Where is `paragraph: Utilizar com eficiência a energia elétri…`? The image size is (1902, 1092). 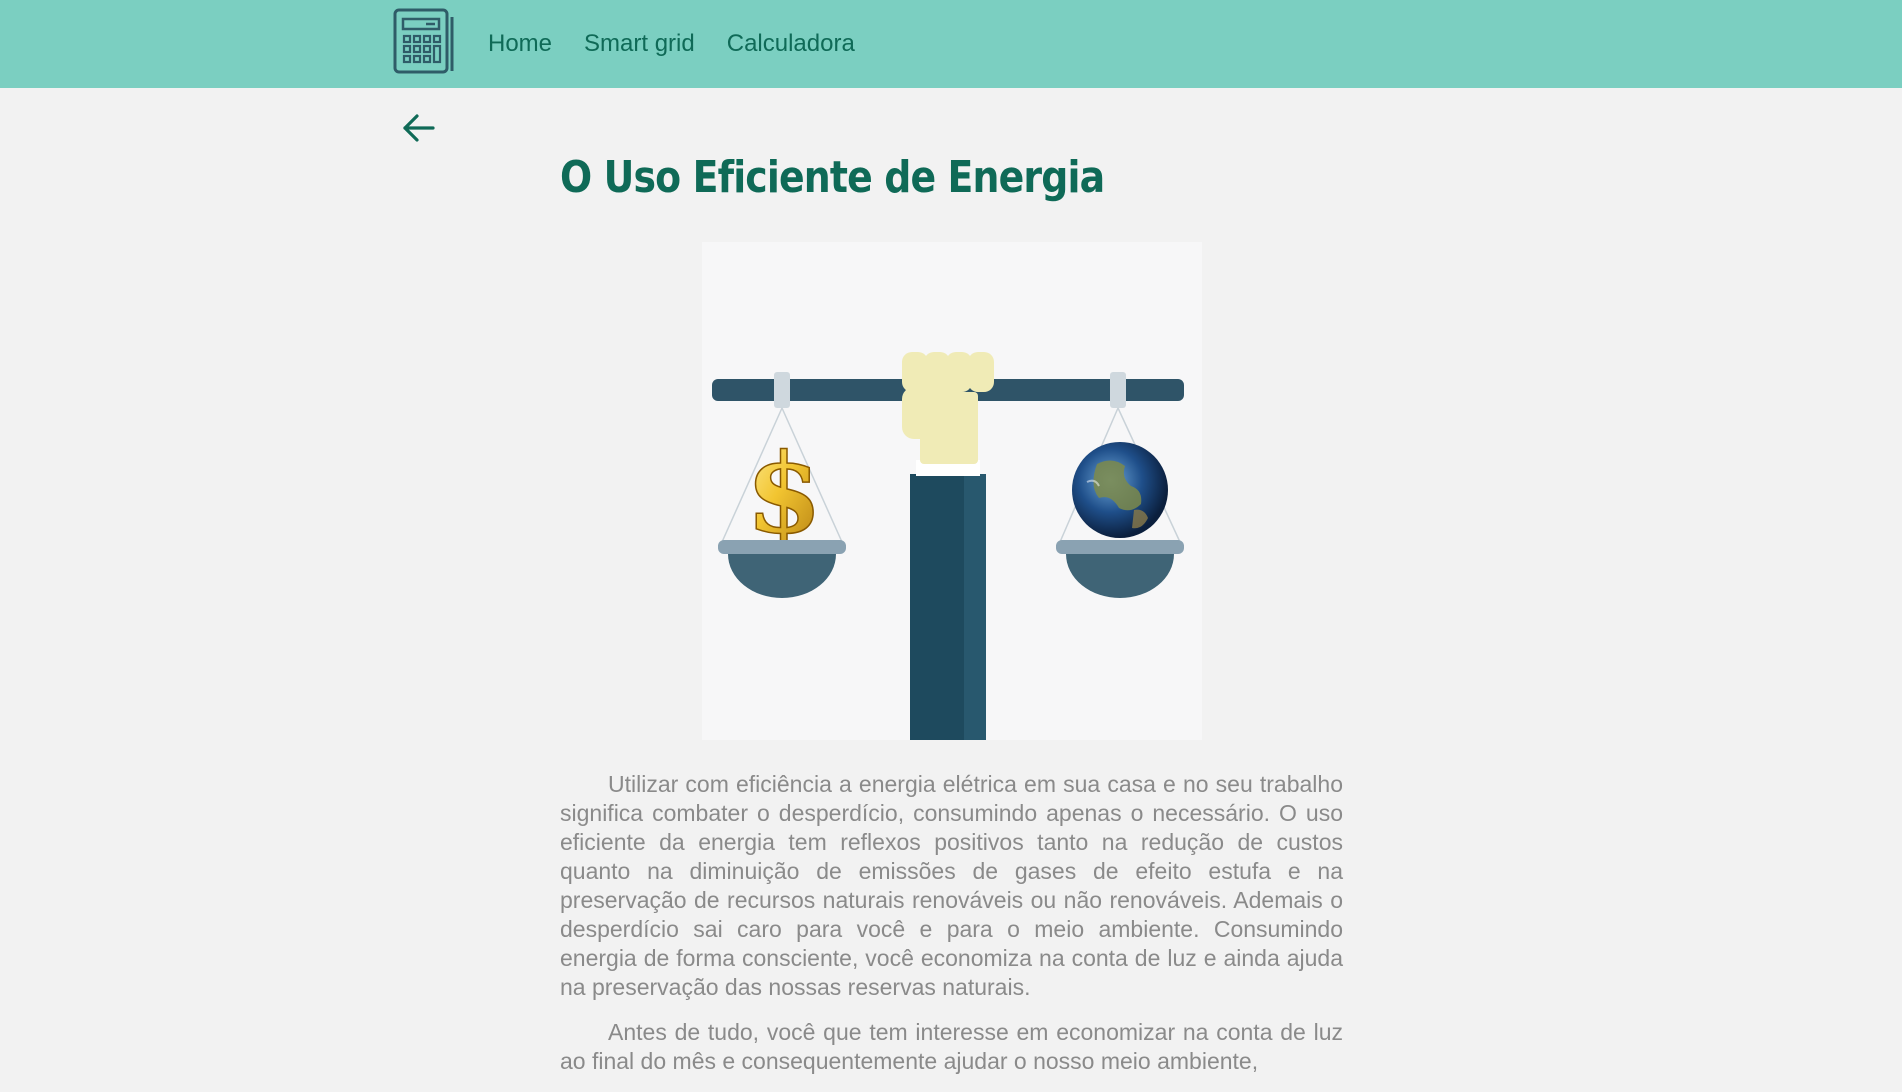
paragraph: Utilizar com eficiência a energia elétri… is located at coordinates (951, 885).